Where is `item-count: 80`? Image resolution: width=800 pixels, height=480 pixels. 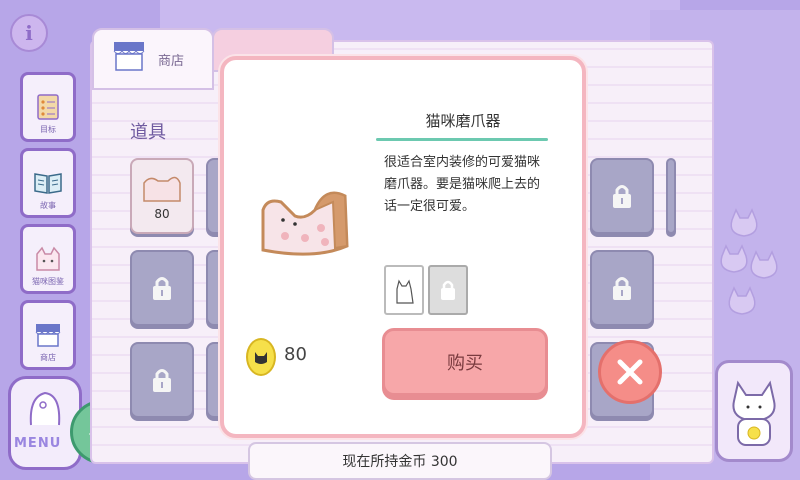
item-count: 80 is located at coordinates (162, 214).